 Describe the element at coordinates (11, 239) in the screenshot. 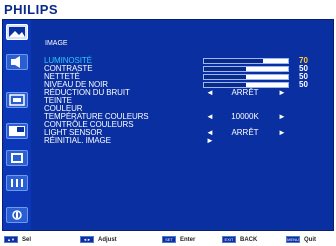

I see `sel-key-icon: ▲▼` at that location.